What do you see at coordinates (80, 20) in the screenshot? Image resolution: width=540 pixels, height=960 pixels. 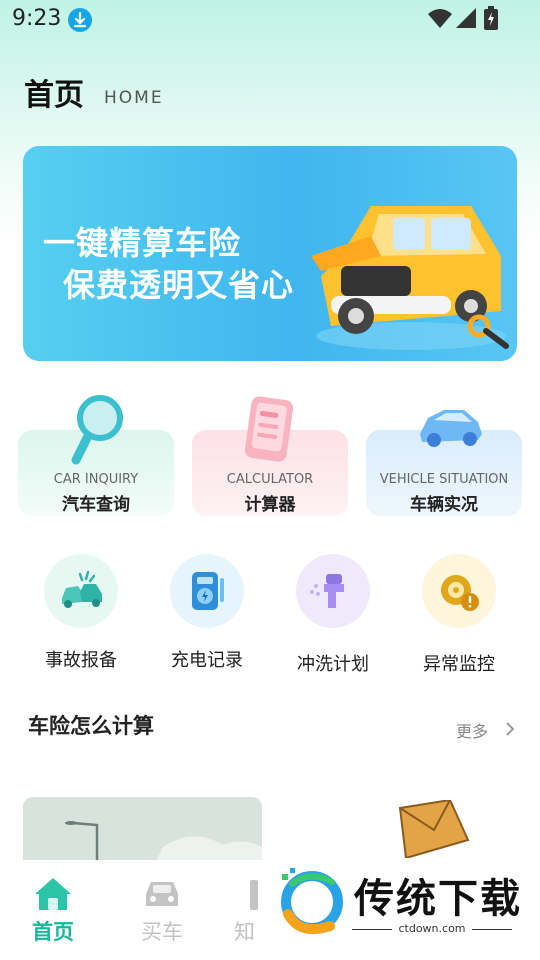 I see `download-icon` at bounding box center [80, 20].